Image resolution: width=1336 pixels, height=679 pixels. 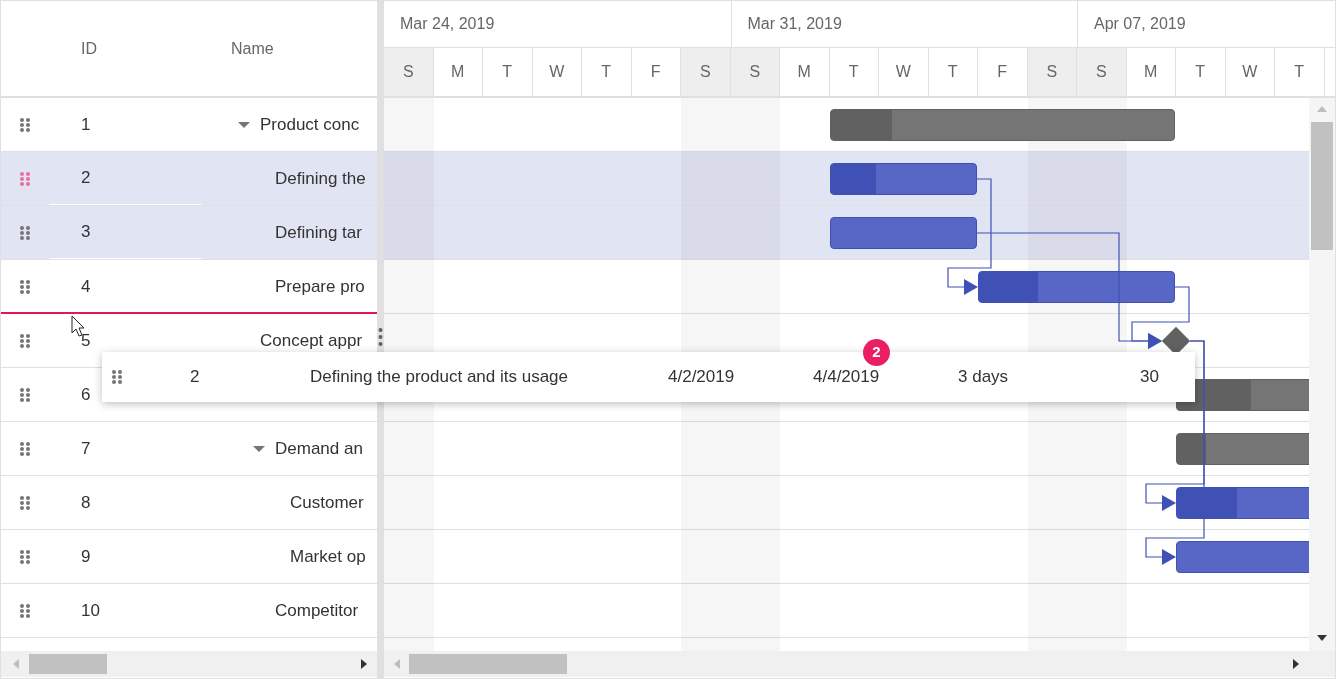 What do you see at coordinates (439, 377) in the screenshot?
I see `table-cell: Defining the product and its usage` at bounding box center [439, 377].